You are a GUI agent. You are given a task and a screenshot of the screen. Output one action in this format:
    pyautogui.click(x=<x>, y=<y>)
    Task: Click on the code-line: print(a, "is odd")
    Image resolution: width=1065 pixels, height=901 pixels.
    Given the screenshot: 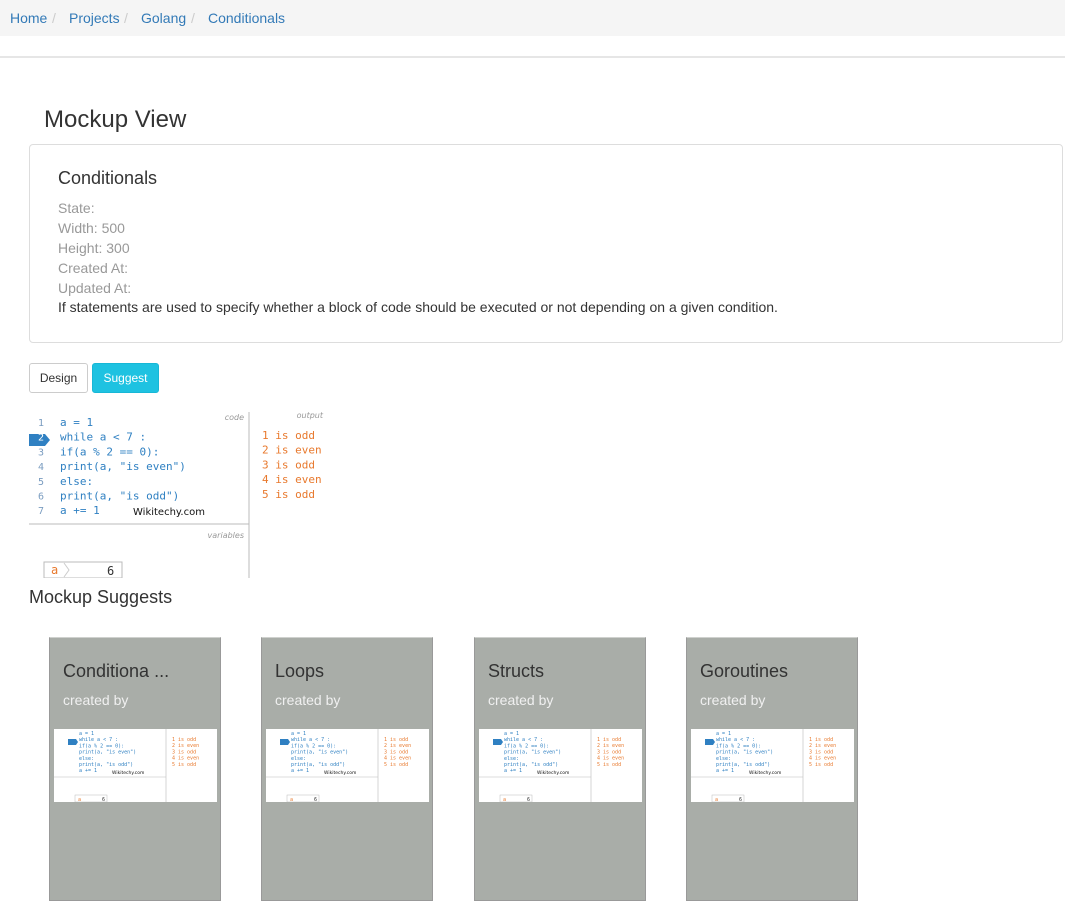 What is the action you would take?
    pyautogui.click(x=119, y=496)
    